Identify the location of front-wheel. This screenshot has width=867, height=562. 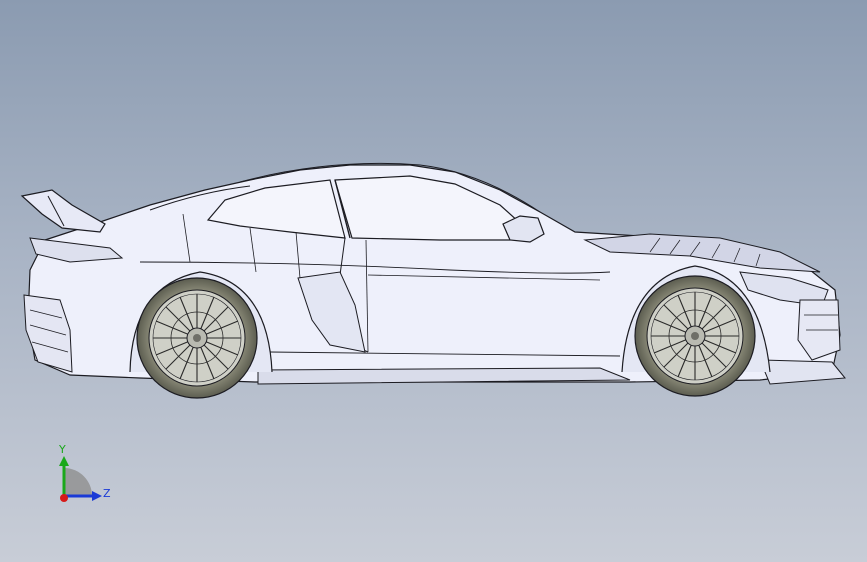
(695, 336).